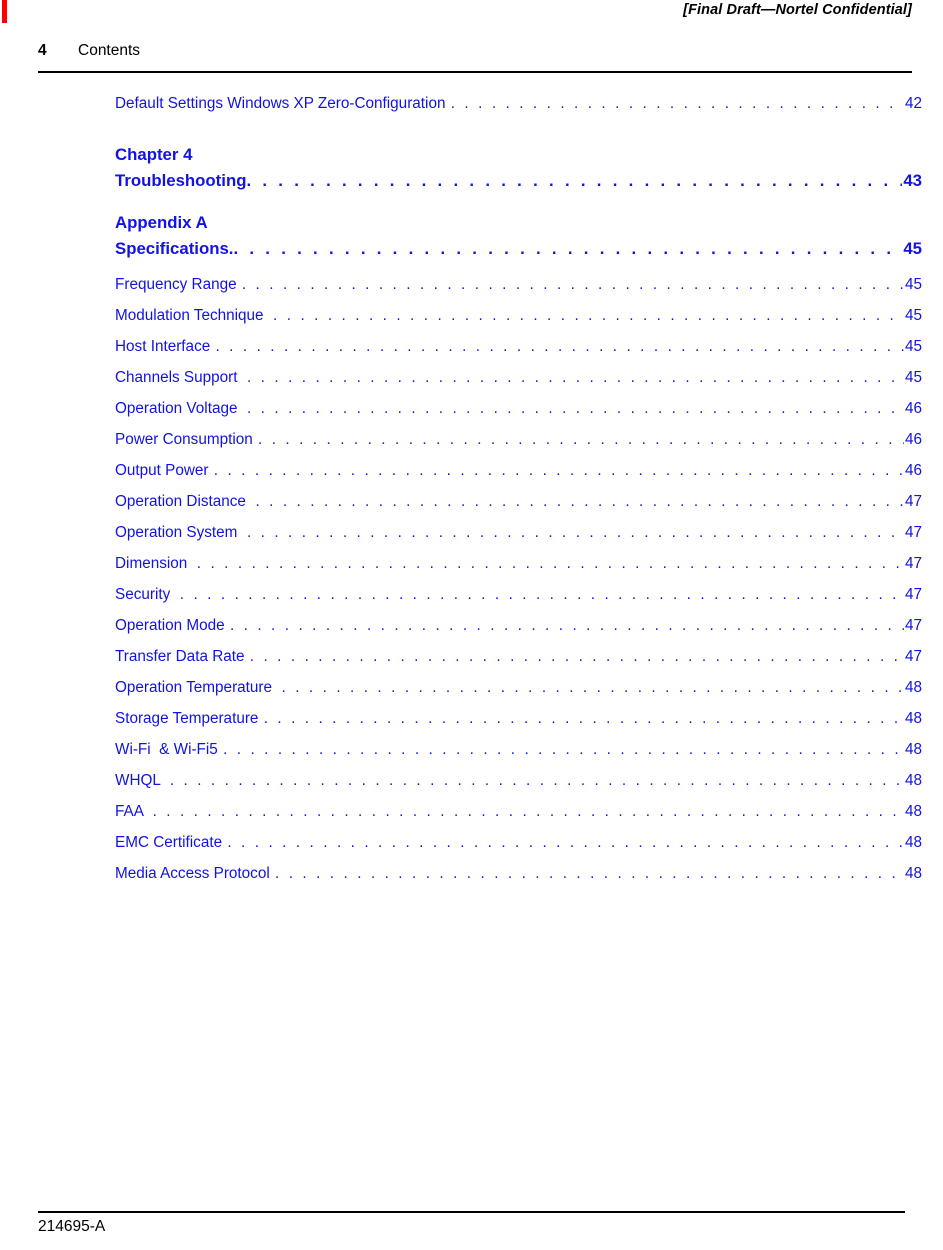 This screenshot has width=943, height=1250. I want to click on toc-group-chapter-4: Chapter 4 Troubleshooting 43, so click(518, 168).